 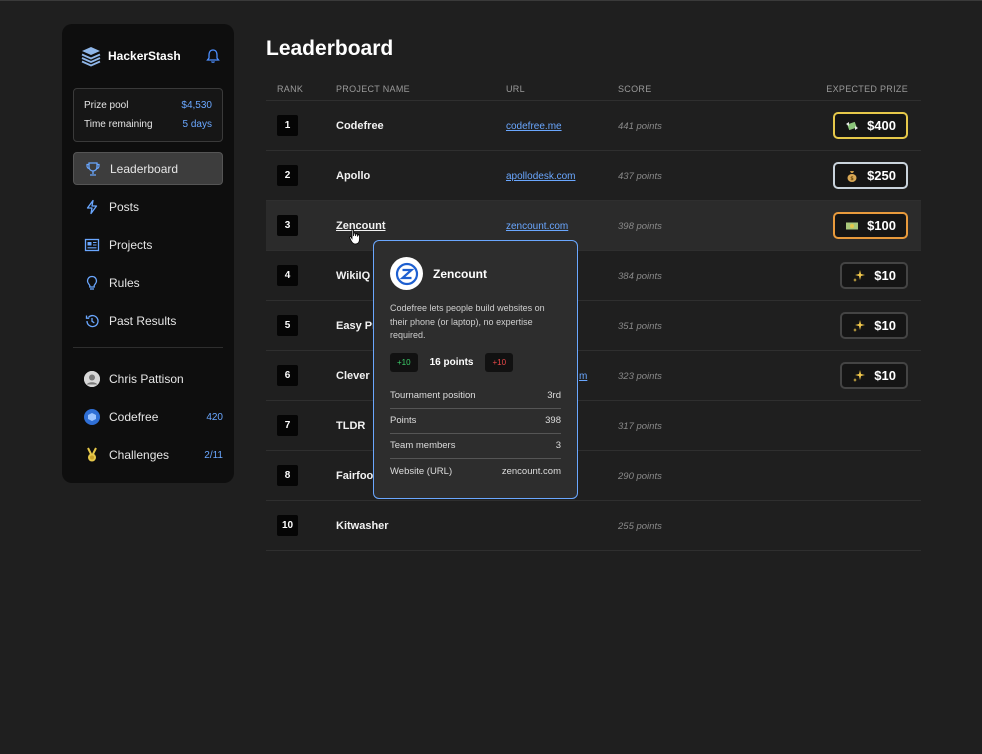 What do you see at coordinates (148, 56) in the screenshot?
I see `brand: HackerStash` at bounding box center [148, 56].